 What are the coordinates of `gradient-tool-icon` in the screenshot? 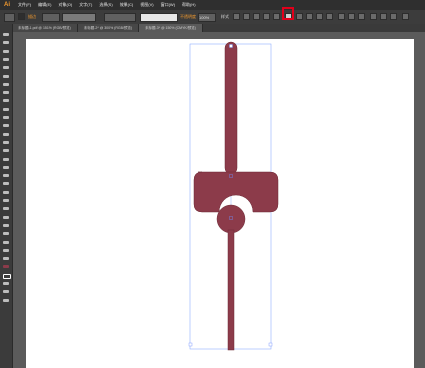 It's located at (6, 192).